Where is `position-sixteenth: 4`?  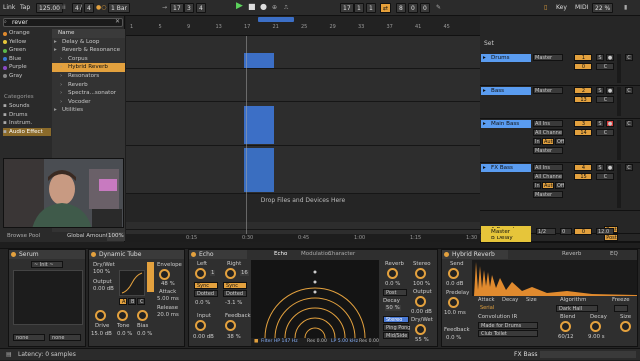 position-sixteenth: 4 is located at coordinates (201, 8).